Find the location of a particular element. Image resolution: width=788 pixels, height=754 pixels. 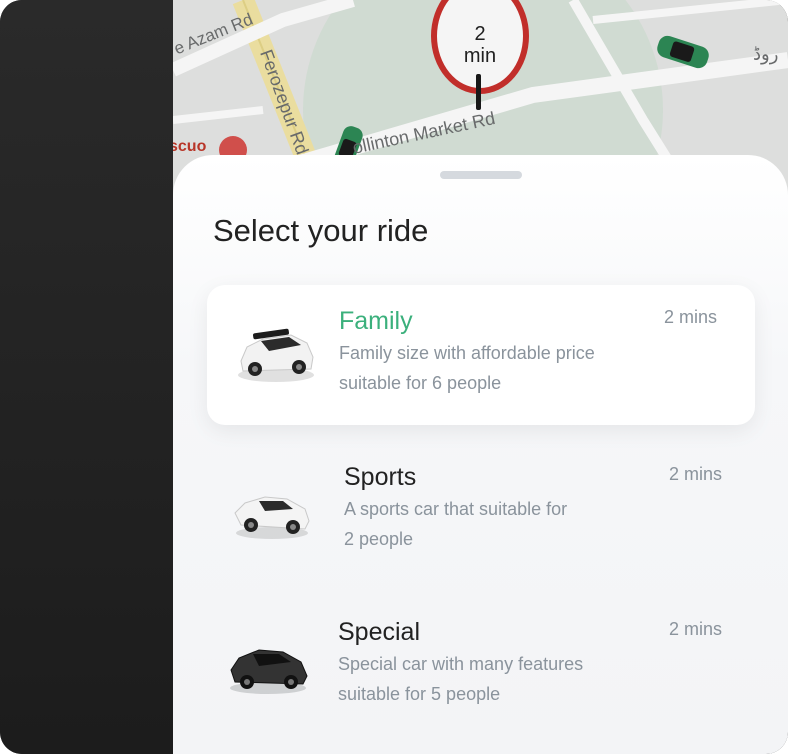

ride-name: Sports is located at coordinates (380, 477).